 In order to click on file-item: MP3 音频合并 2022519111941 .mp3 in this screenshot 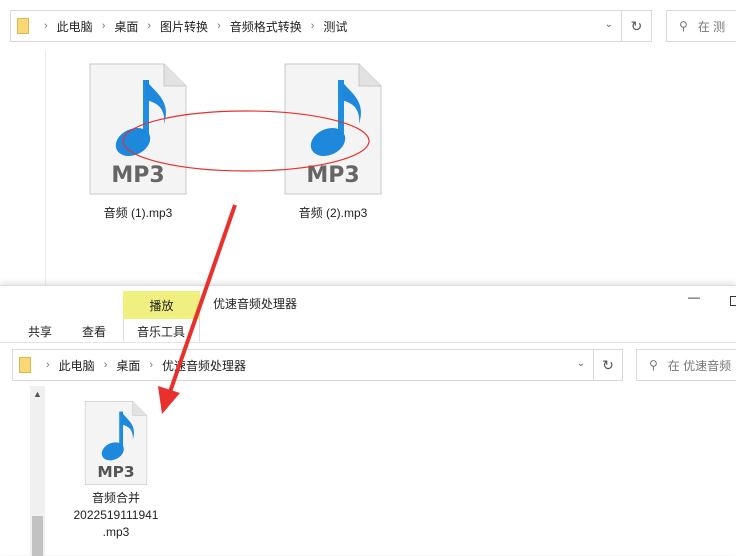, I will do `click(116, 470)`.